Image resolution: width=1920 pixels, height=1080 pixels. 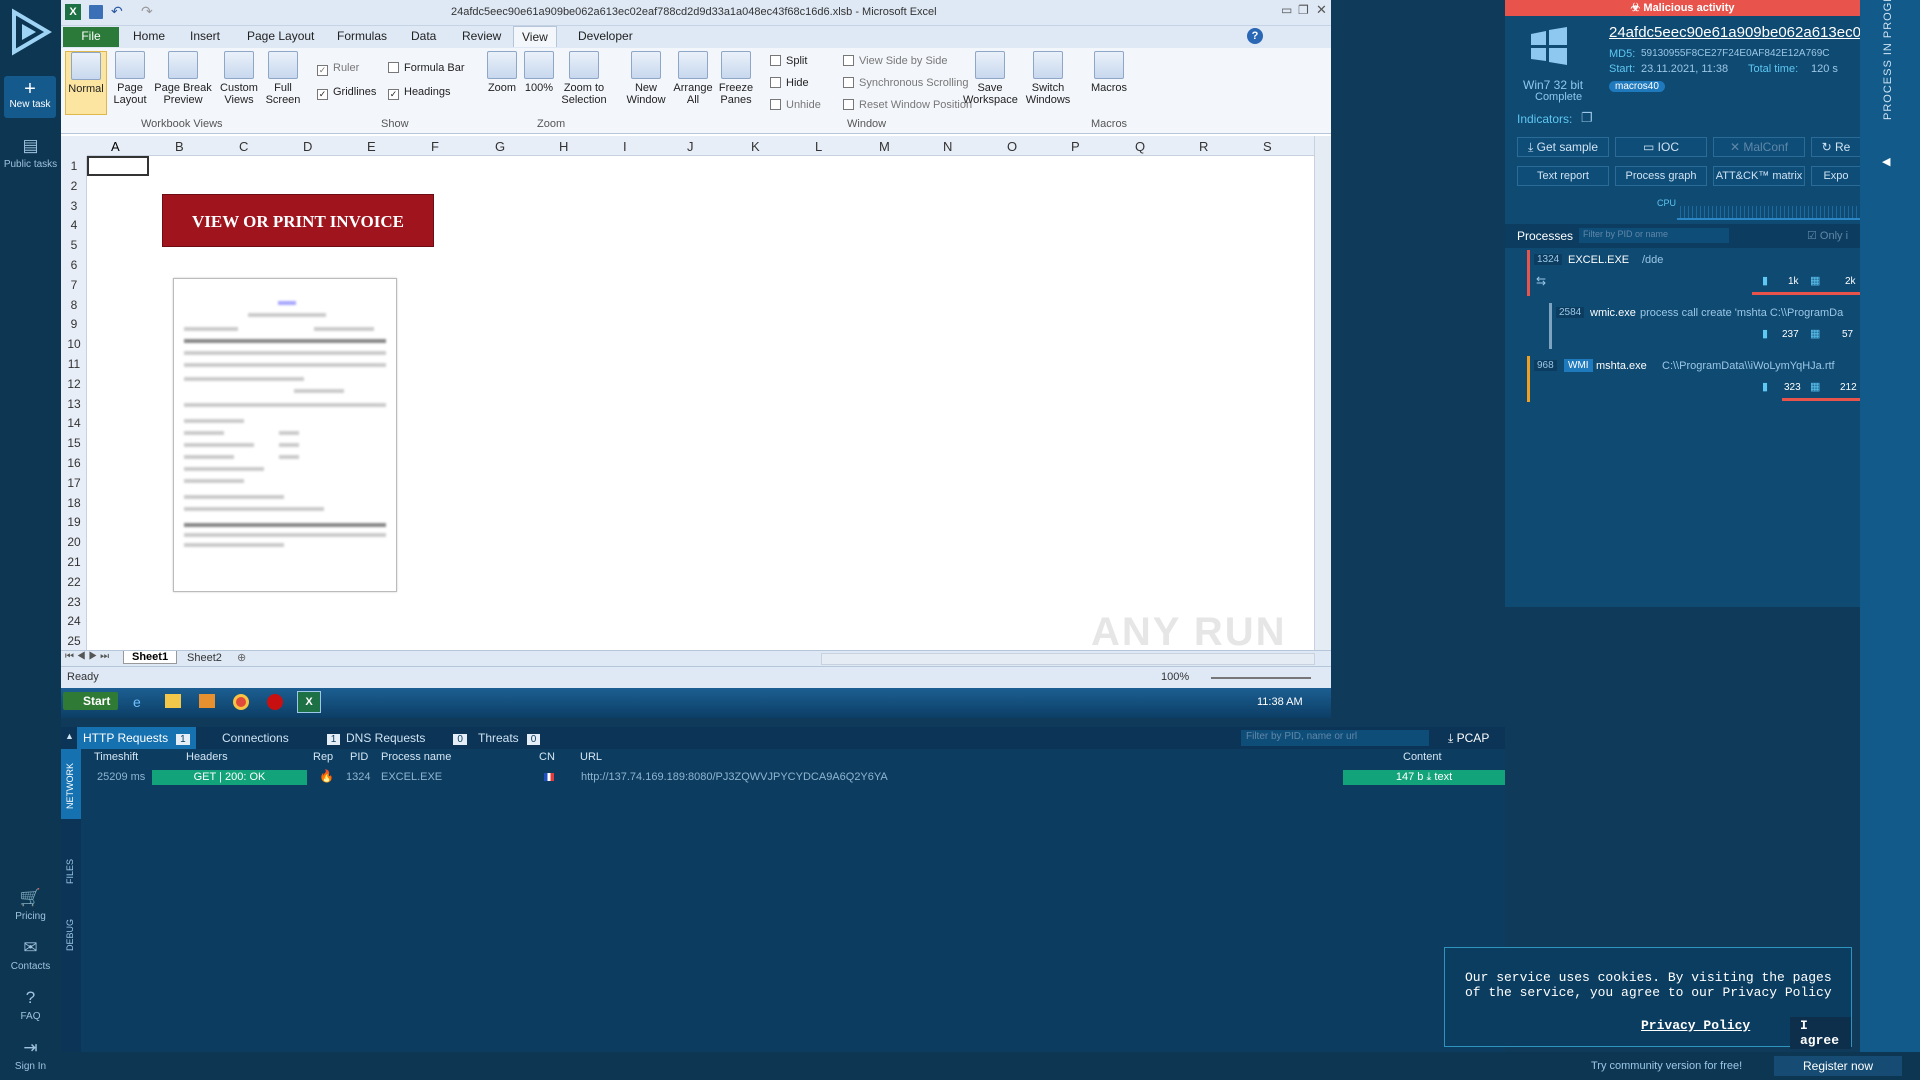 I want to click on side-tab-debug: DEBUG, so click(x=70, y=935).